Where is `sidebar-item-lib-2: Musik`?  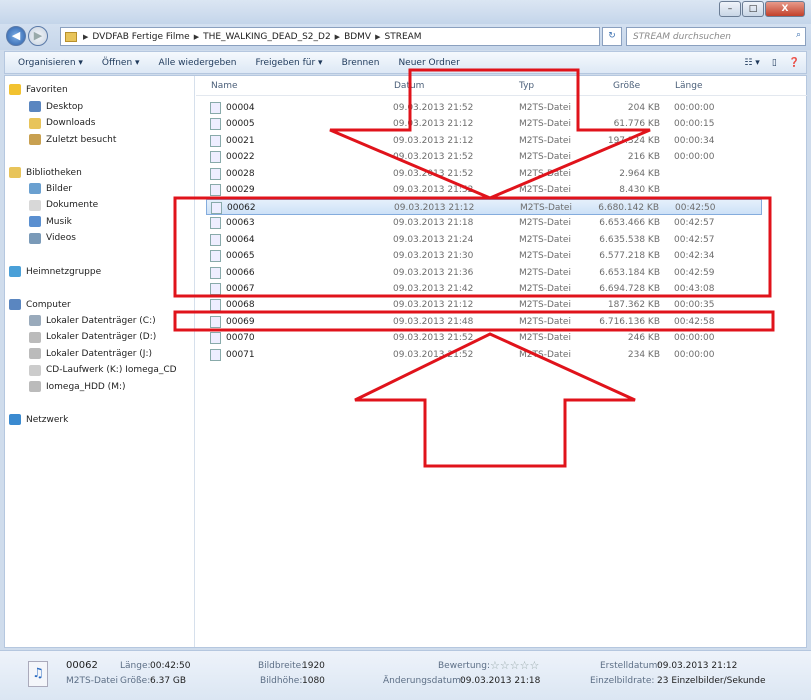
sidebar-item-lib-2: Musik is located at coordinates (50, 221).